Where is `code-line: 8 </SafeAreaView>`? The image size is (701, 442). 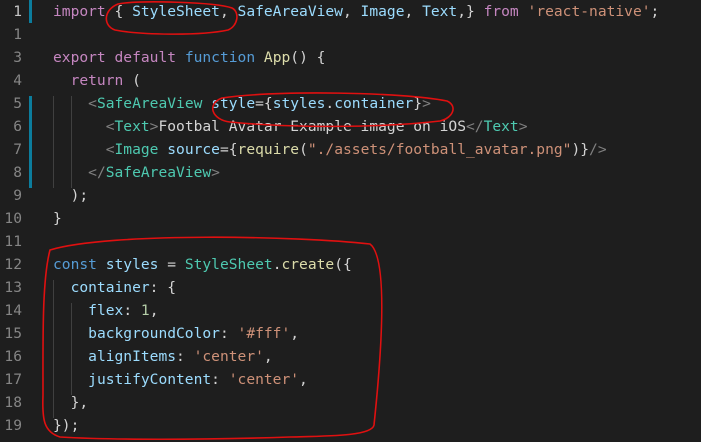 code-line: 8 </SafeAreaView> is located at coordinates (350, 172).